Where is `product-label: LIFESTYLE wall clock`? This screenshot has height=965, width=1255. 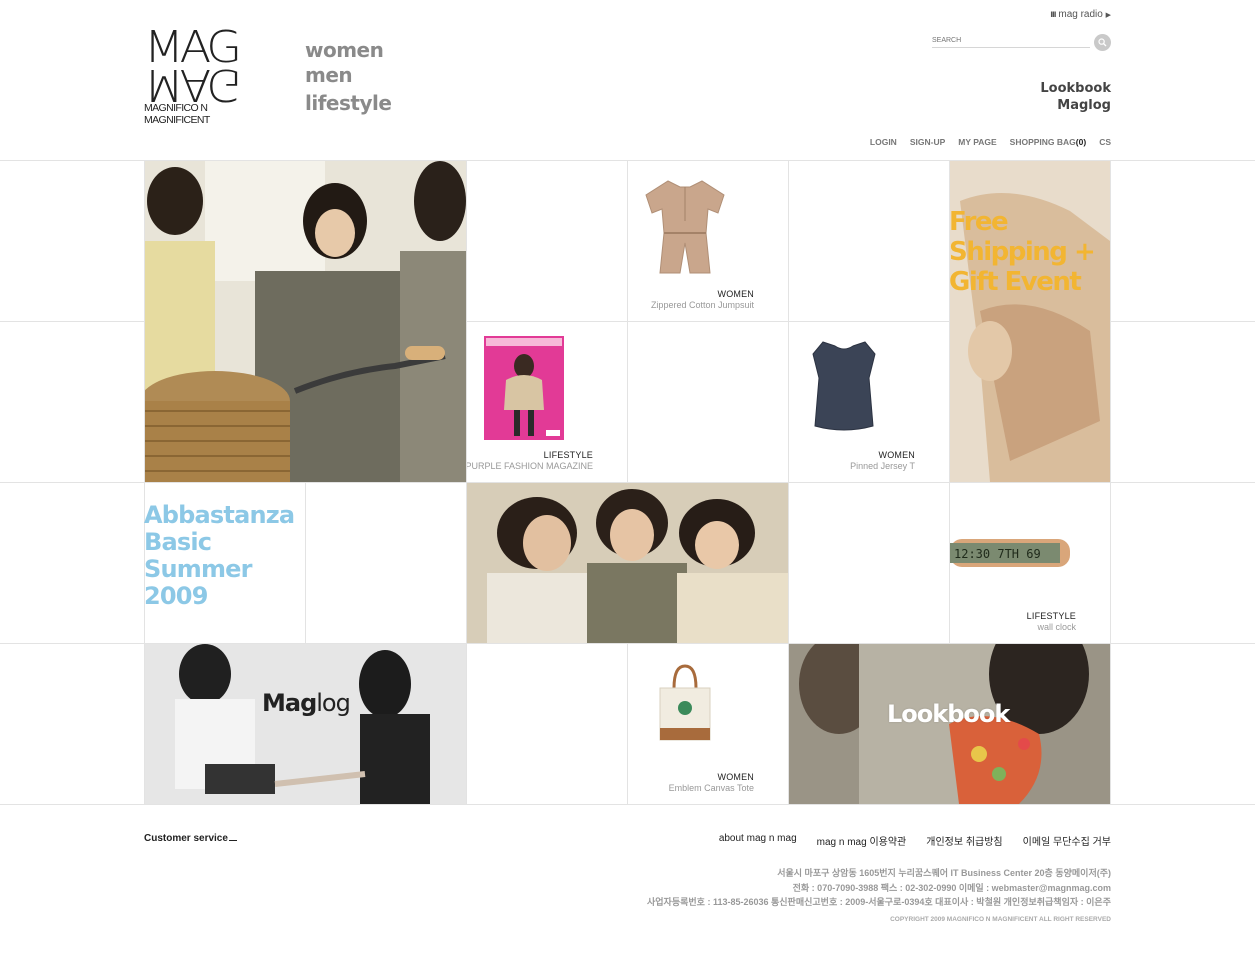
product-label: LIFESTYLE wall clock is located at coordinates (1051, 622).